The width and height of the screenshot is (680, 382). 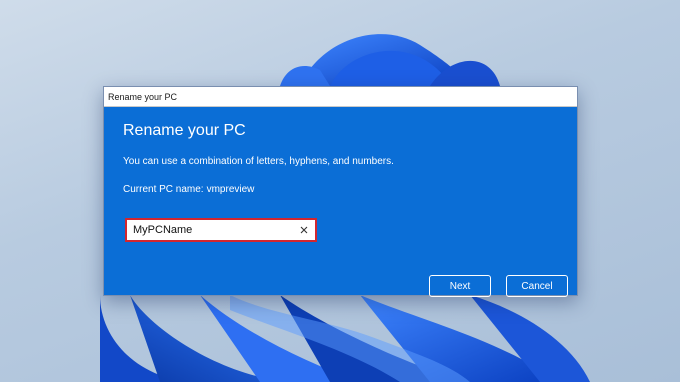 What do you see at coordinates (460, 286) in the screenshot?
I see `next-button: Next` at bounding box center [460, 286].